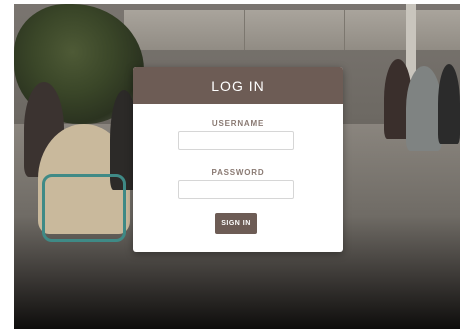  What do you see at coordinates (84, 208) in the screenshot?
I see `background-chair` at bounding box center [84, 208].